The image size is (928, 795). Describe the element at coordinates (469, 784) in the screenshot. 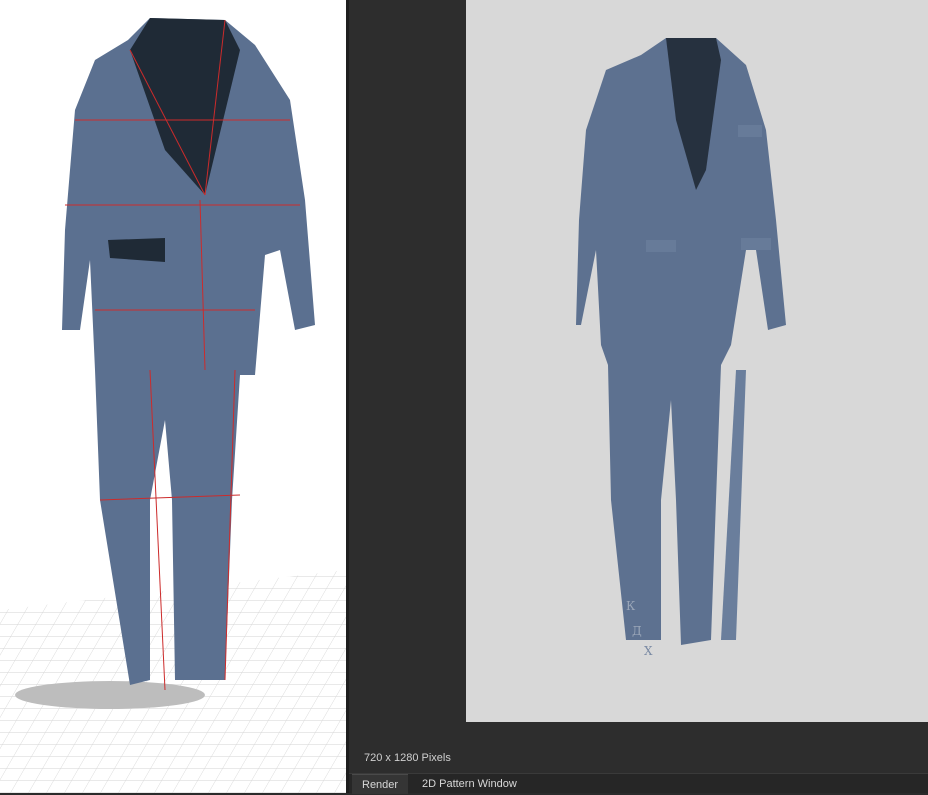

I see `tab-2d-pattern-window: 2D Pattern Window` at that location.